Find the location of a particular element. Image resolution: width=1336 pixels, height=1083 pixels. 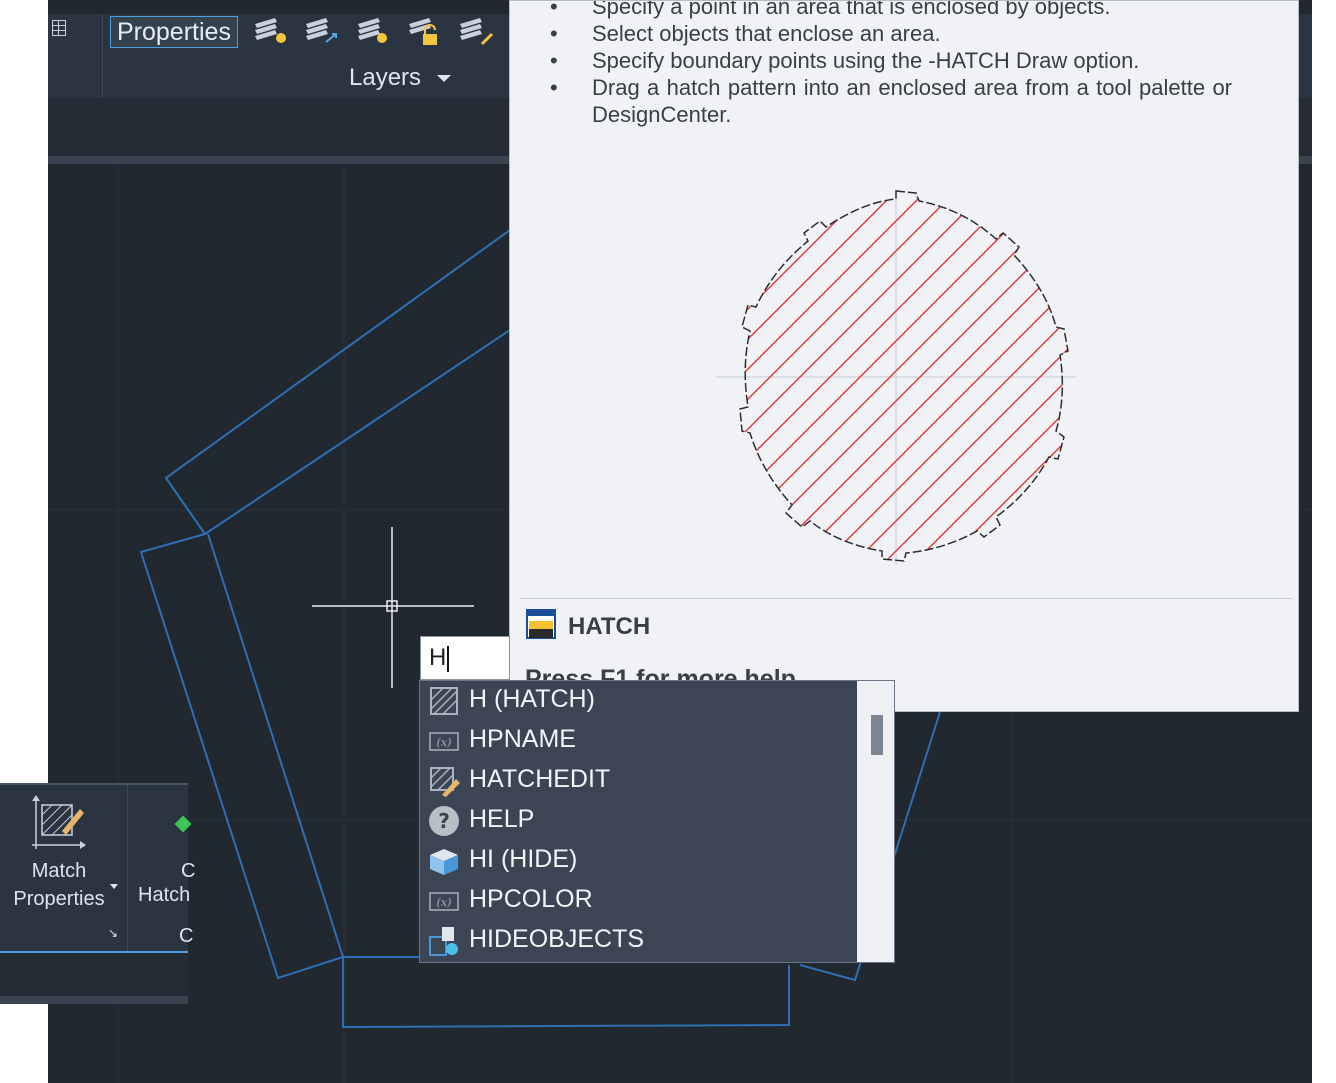

text-caret is located at coordinates (448, 658).